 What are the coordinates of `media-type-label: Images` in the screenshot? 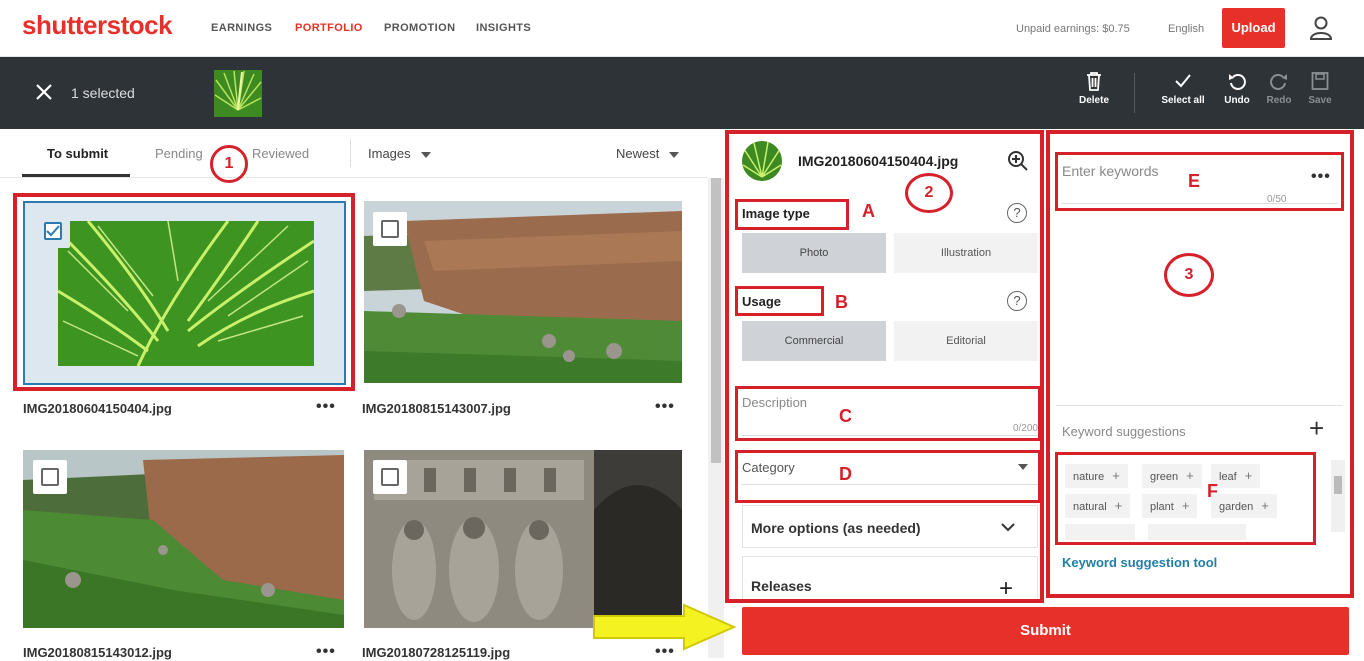 It's located at (389, 153).